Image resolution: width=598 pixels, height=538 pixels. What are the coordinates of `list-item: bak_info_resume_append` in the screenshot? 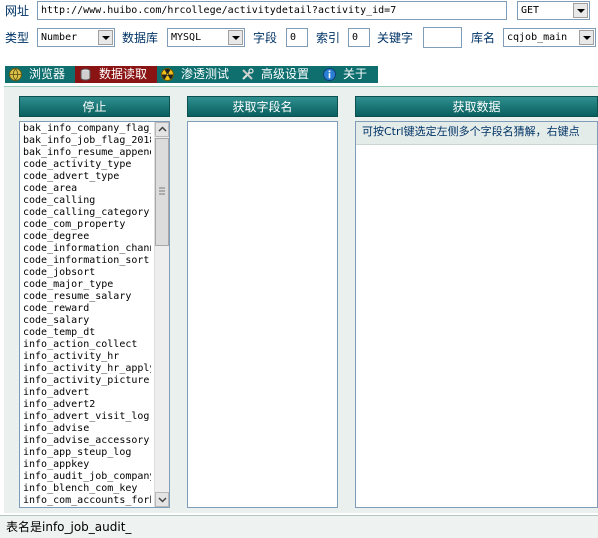 It's located at (85, 153).